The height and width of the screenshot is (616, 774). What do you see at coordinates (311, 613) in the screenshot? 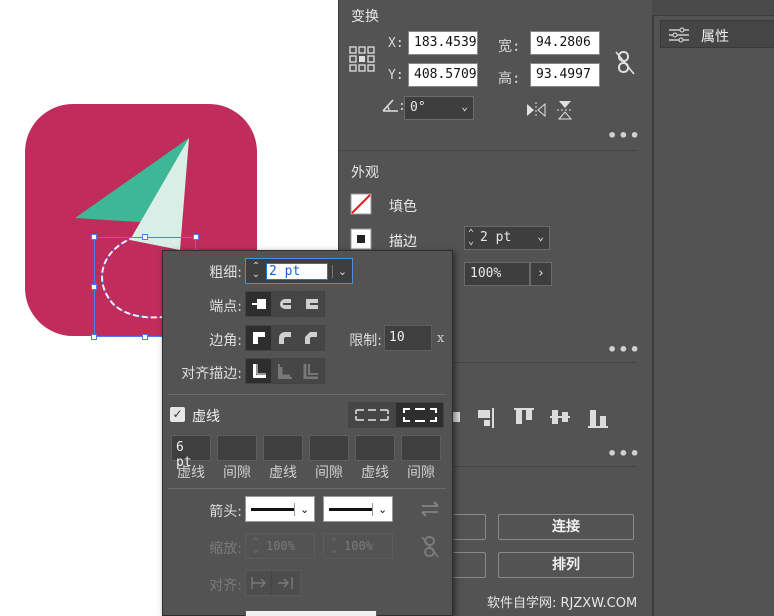
I see `profile-select` at bounding box center [311, 613].